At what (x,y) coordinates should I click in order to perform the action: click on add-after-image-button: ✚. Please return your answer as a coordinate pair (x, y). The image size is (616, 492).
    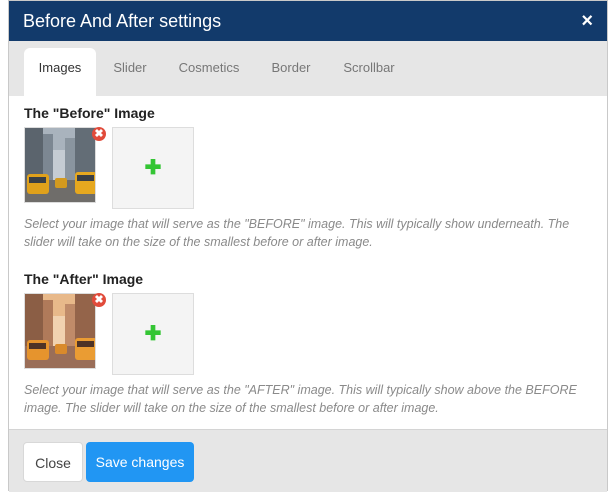
    Looking at the image, I should click on (153, 334).